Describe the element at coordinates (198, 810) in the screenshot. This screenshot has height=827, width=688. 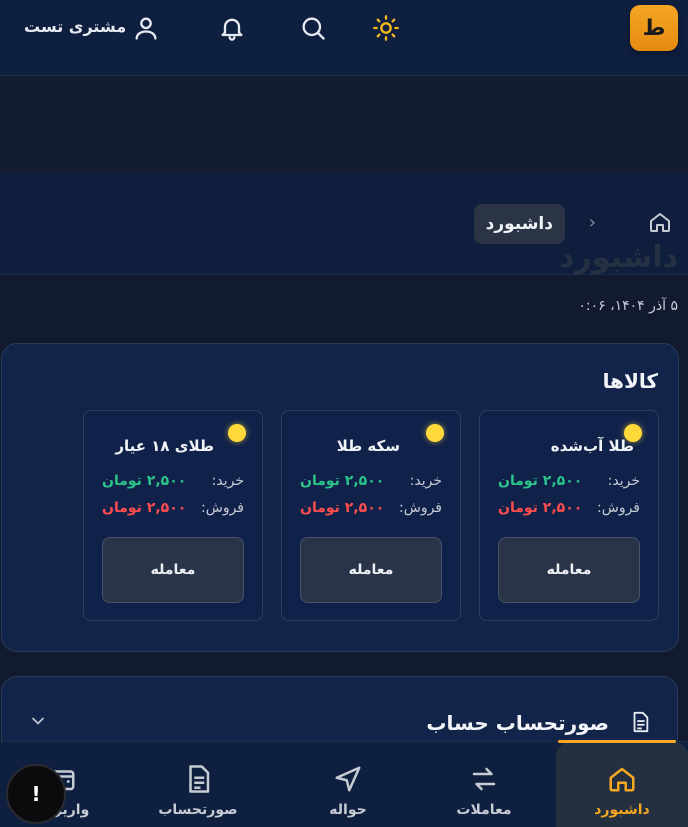
I see `nav-label: صورتحساب` at that location.